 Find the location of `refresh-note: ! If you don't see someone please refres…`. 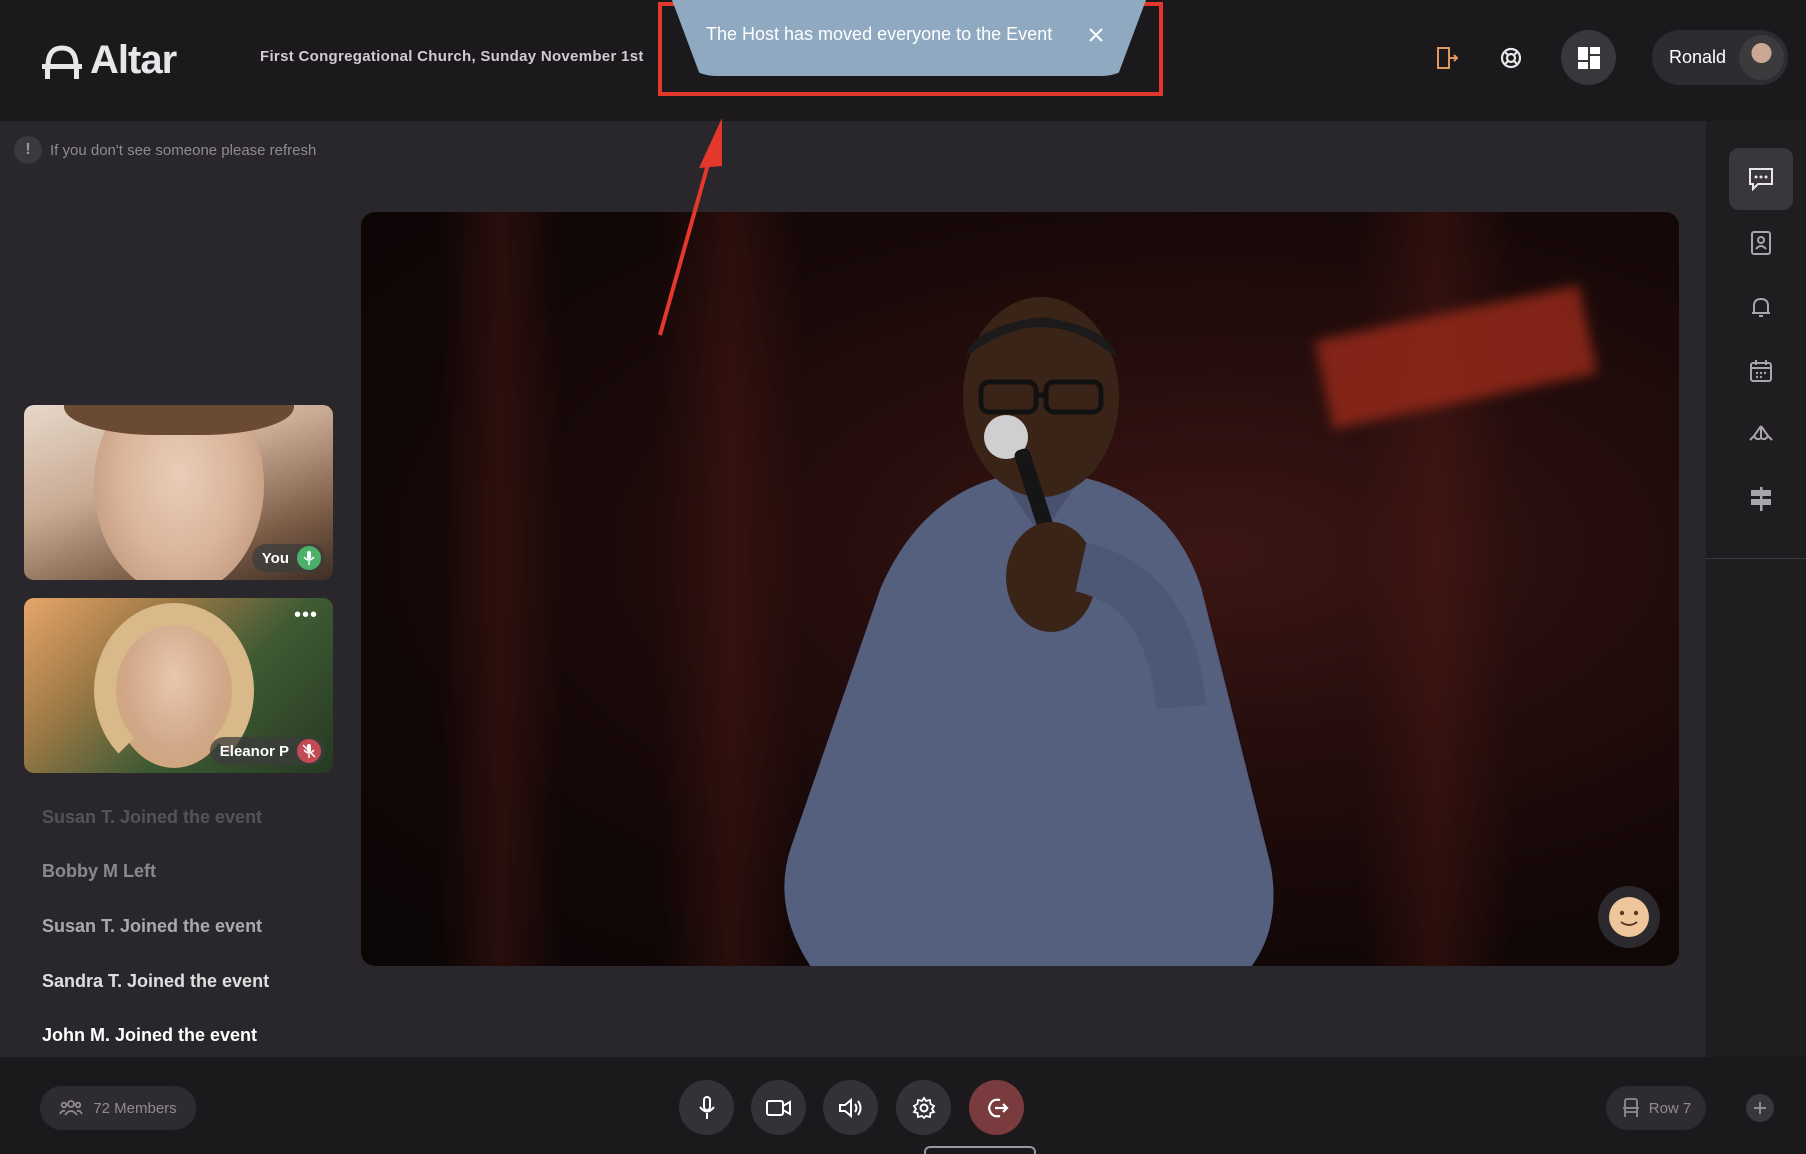

refresh-note: ! If you don't see someone please refres… is located at coordinates (165, 150).